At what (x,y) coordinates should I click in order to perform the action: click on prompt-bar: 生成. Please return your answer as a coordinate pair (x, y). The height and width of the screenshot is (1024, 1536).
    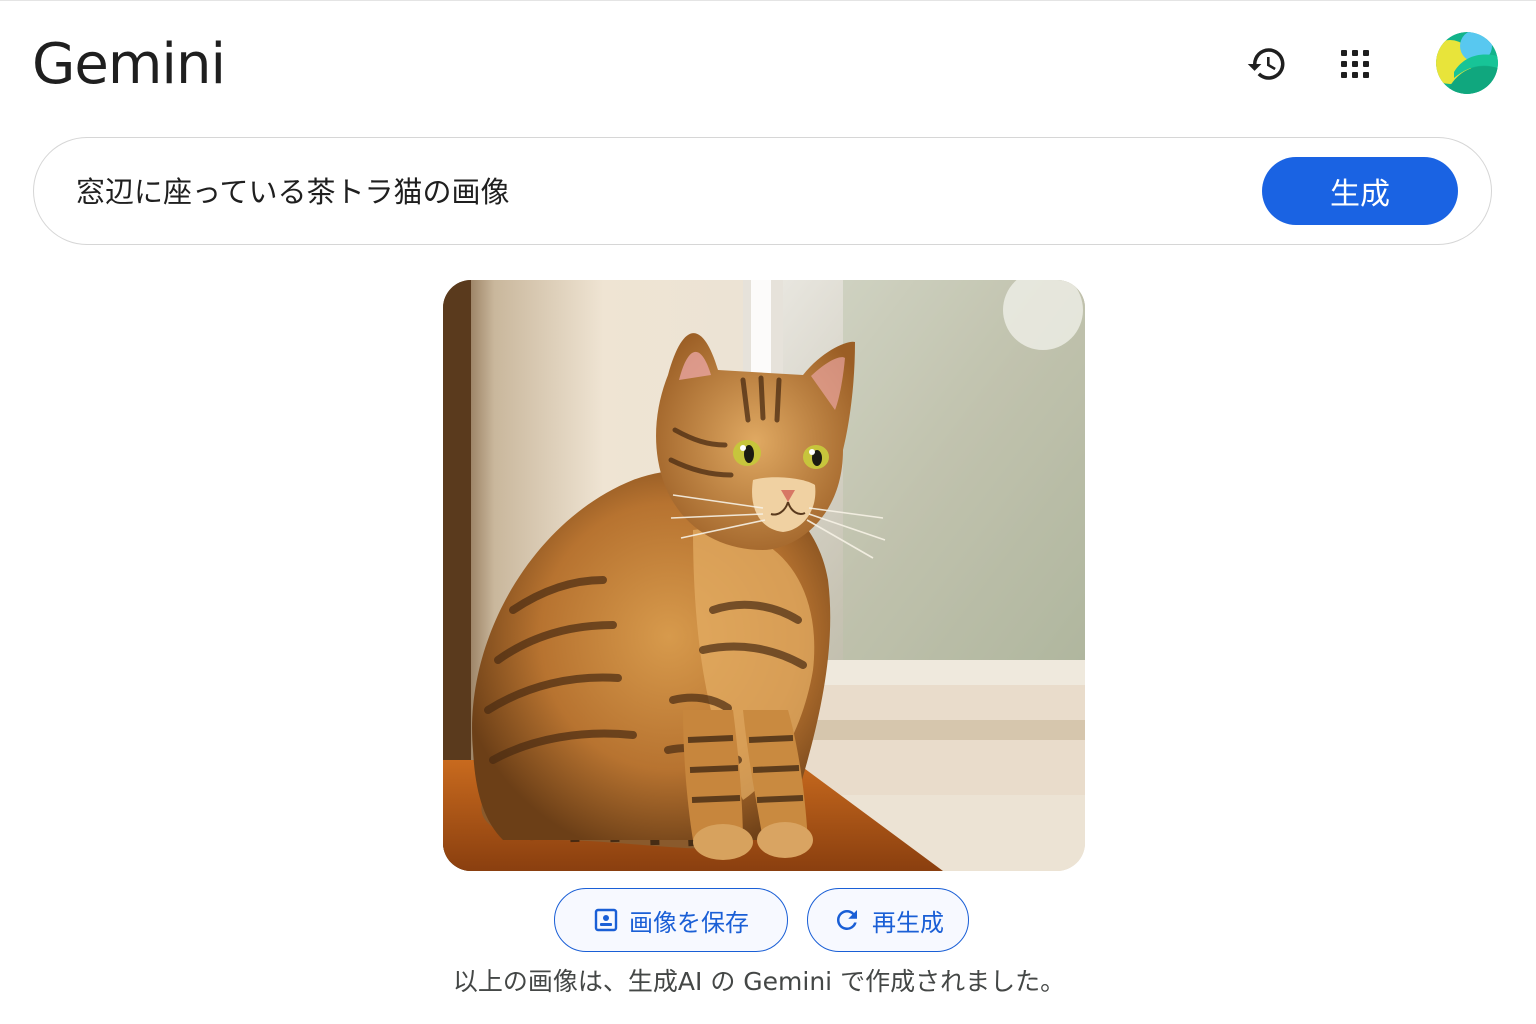
    Looking at the image, I should click on (762, 191).